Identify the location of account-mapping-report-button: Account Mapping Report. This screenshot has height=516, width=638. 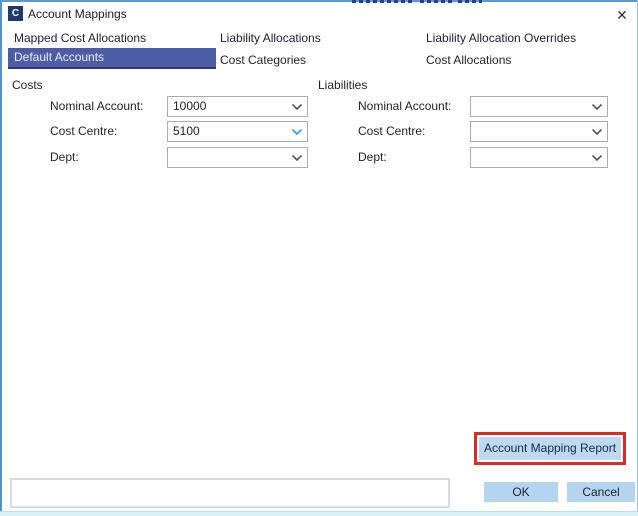
(550, 448).